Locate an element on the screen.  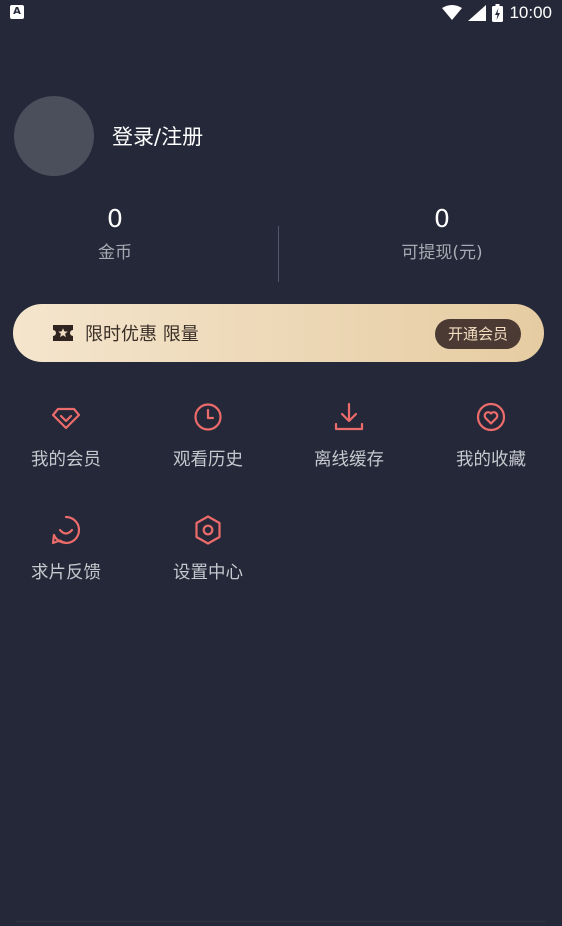
menu-label: 我的收藏 is located at coordinates (491, 460).